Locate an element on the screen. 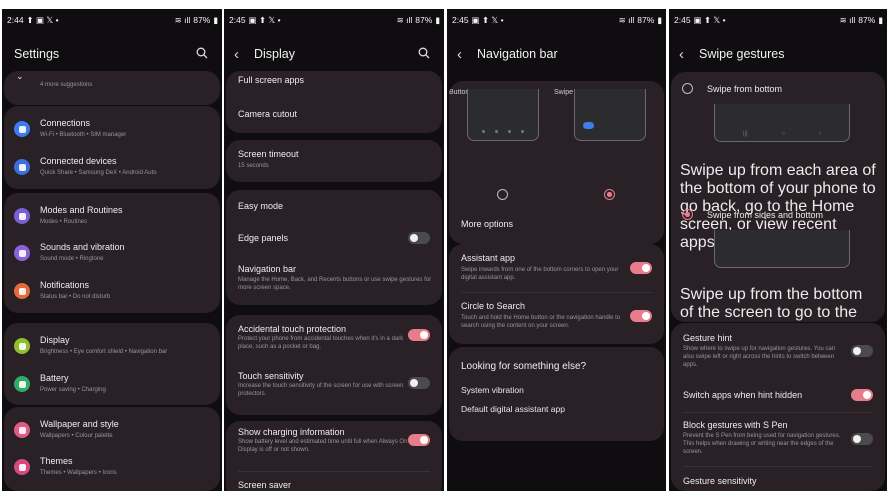 The width and height of the screenshot is (889, 500). page-title: Settings is located at coordinates (37, 54).